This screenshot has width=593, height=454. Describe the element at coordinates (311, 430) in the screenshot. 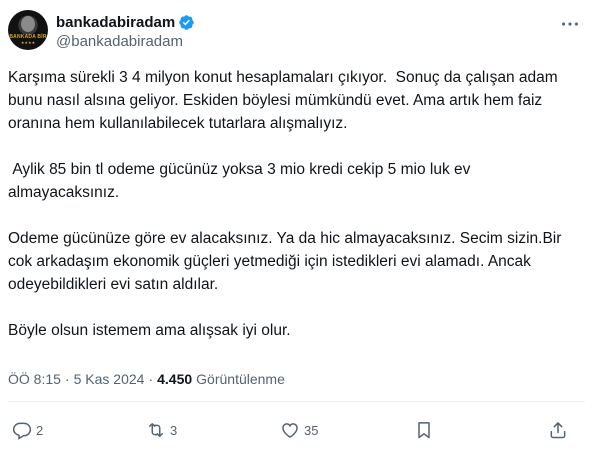

I see `like-count: 35` at that location.